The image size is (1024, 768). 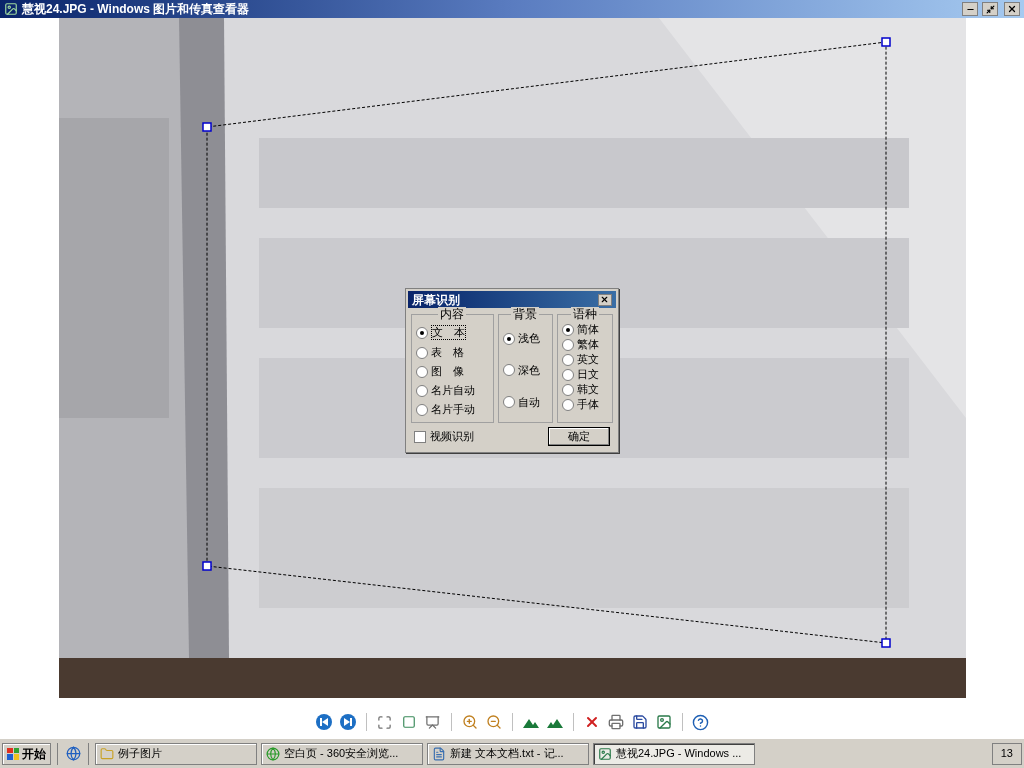 I want to click on radio-option: 繁体, so click(x=585, y=344).